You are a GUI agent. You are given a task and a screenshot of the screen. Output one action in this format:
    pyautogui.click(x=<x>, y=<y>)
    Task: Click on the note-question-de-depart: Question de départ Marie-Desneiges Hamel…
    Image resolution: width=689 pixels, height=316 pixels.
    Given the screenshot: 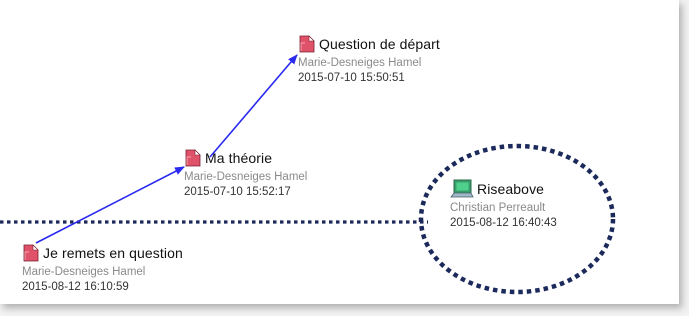 What is the action you would take?
    pyautogui.click(x=369, y=60)
    